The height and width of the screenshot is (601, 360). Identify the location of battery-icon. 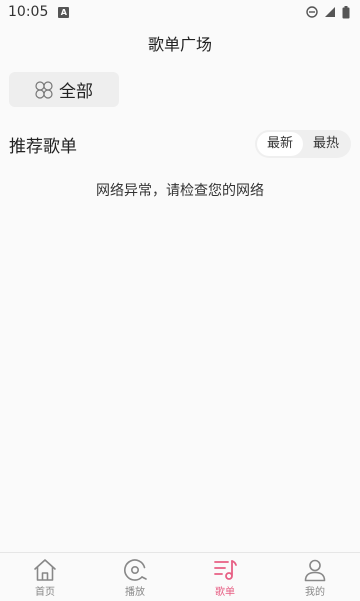
(346, 12).